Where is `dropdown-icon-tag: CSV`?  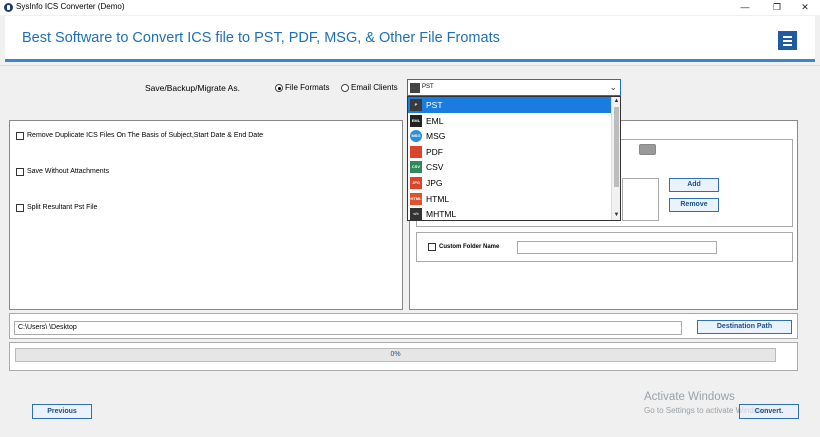
dropdown-icon-tag: CSV is located at coordinates (416, 167).